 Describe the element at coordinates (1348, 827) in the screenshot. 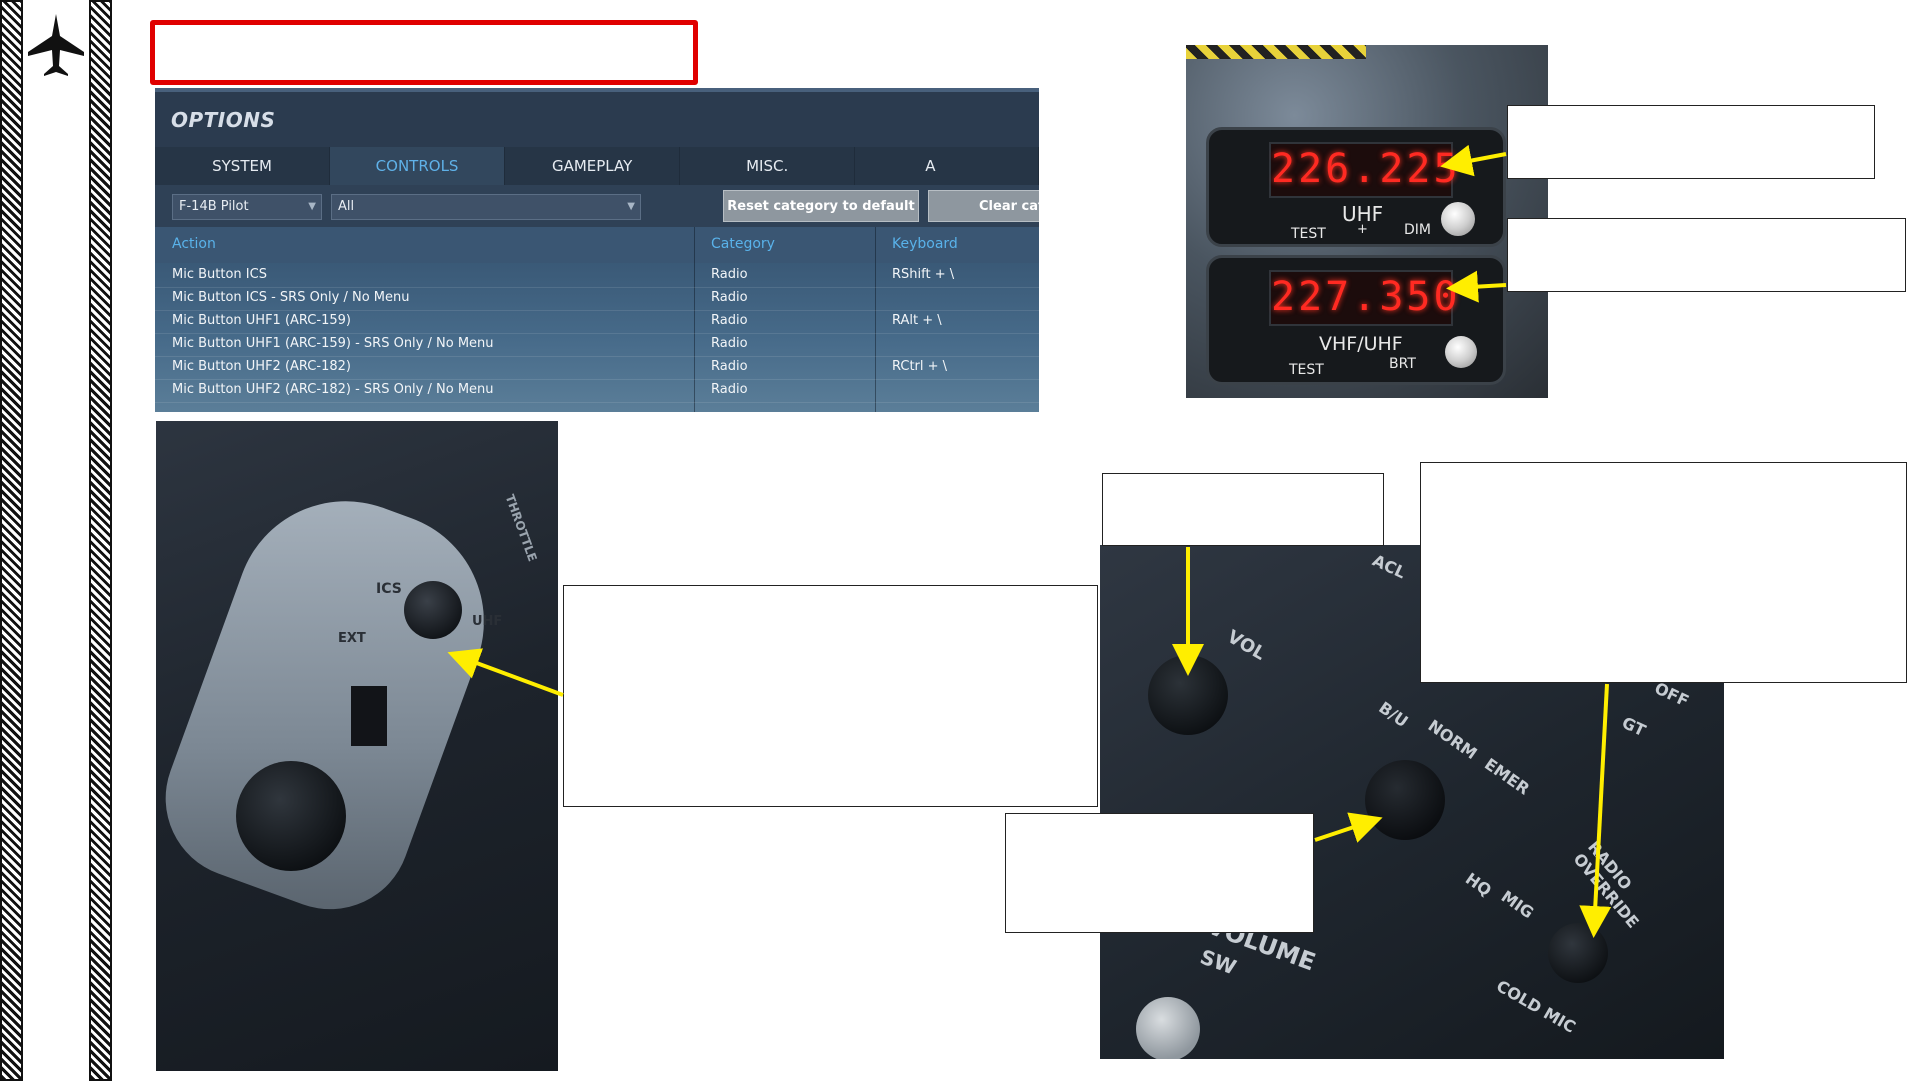

I see `arrow-mode-selector` at that location.